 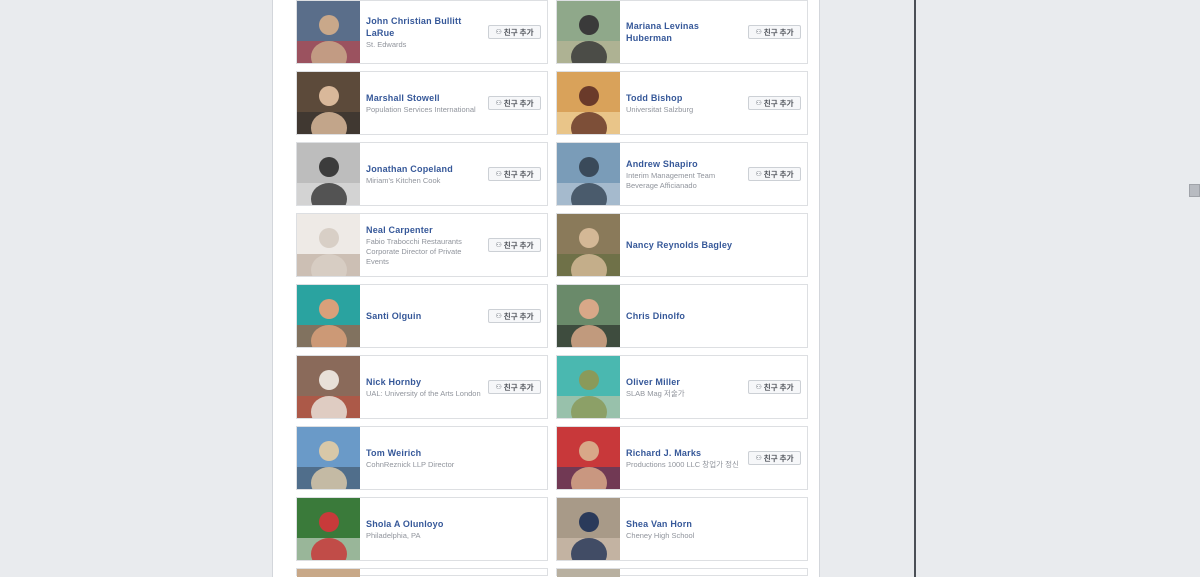 I want to click on friend-name-link: Chris Dinolfo, so click(x=713, y=316).